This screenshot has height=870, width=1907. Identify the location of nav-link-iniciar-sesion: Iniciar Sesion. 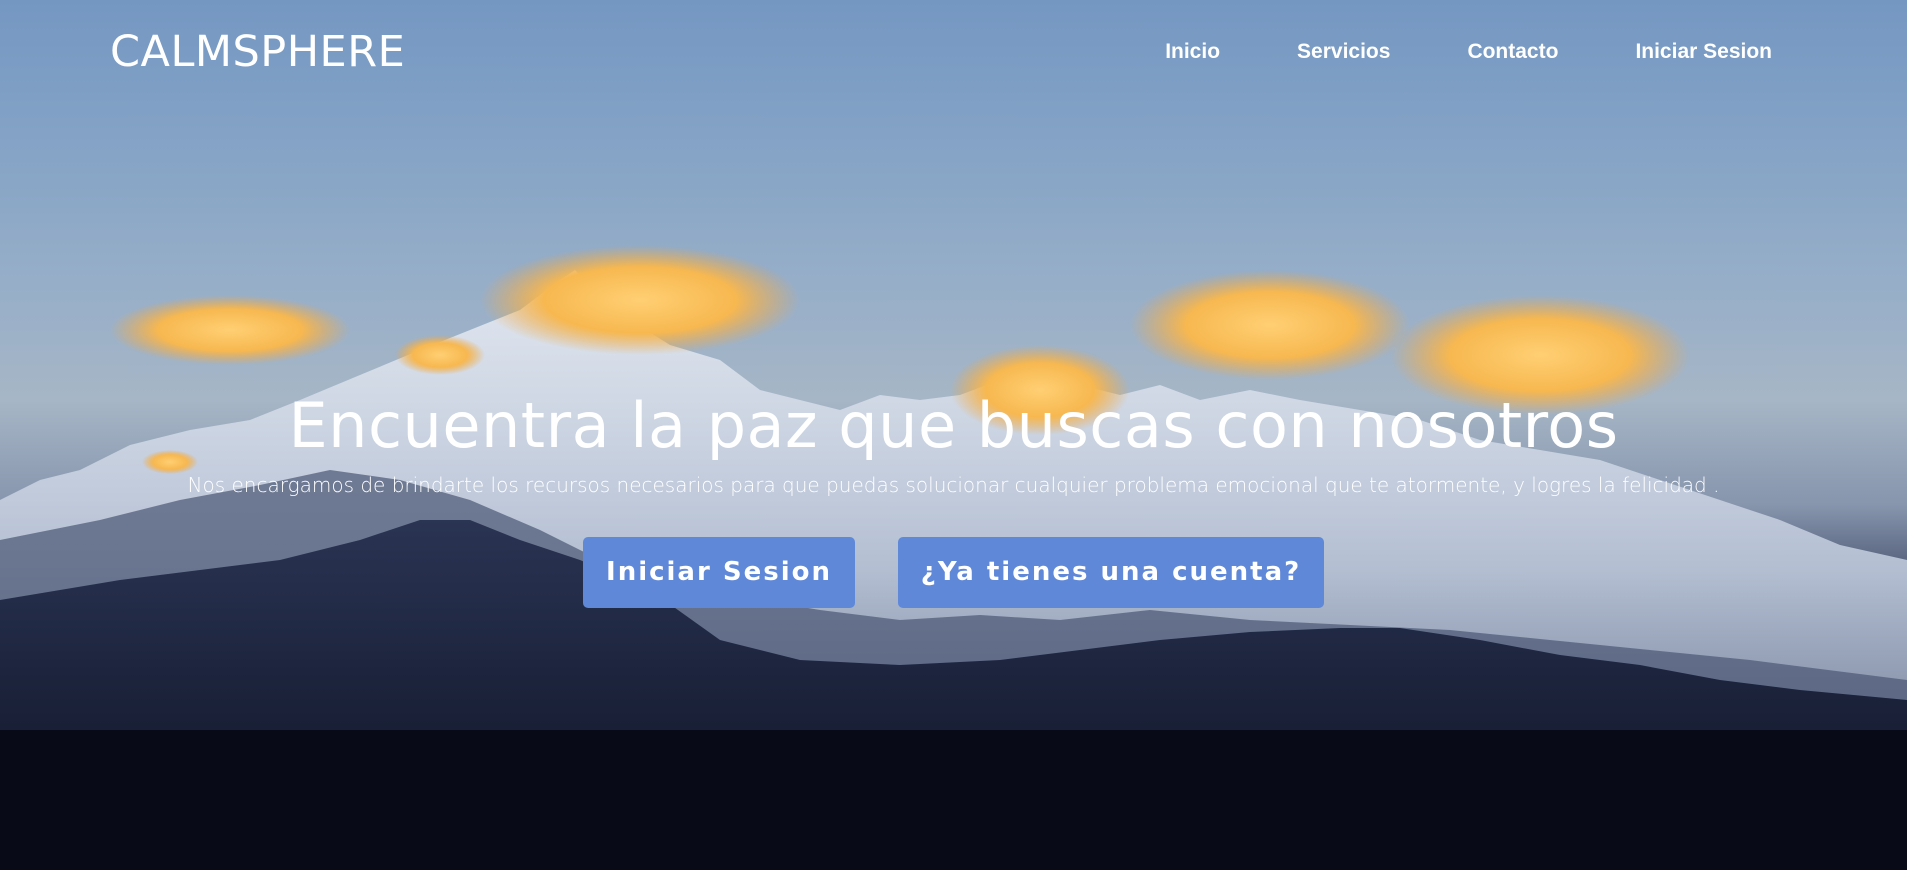
(1703, 52).